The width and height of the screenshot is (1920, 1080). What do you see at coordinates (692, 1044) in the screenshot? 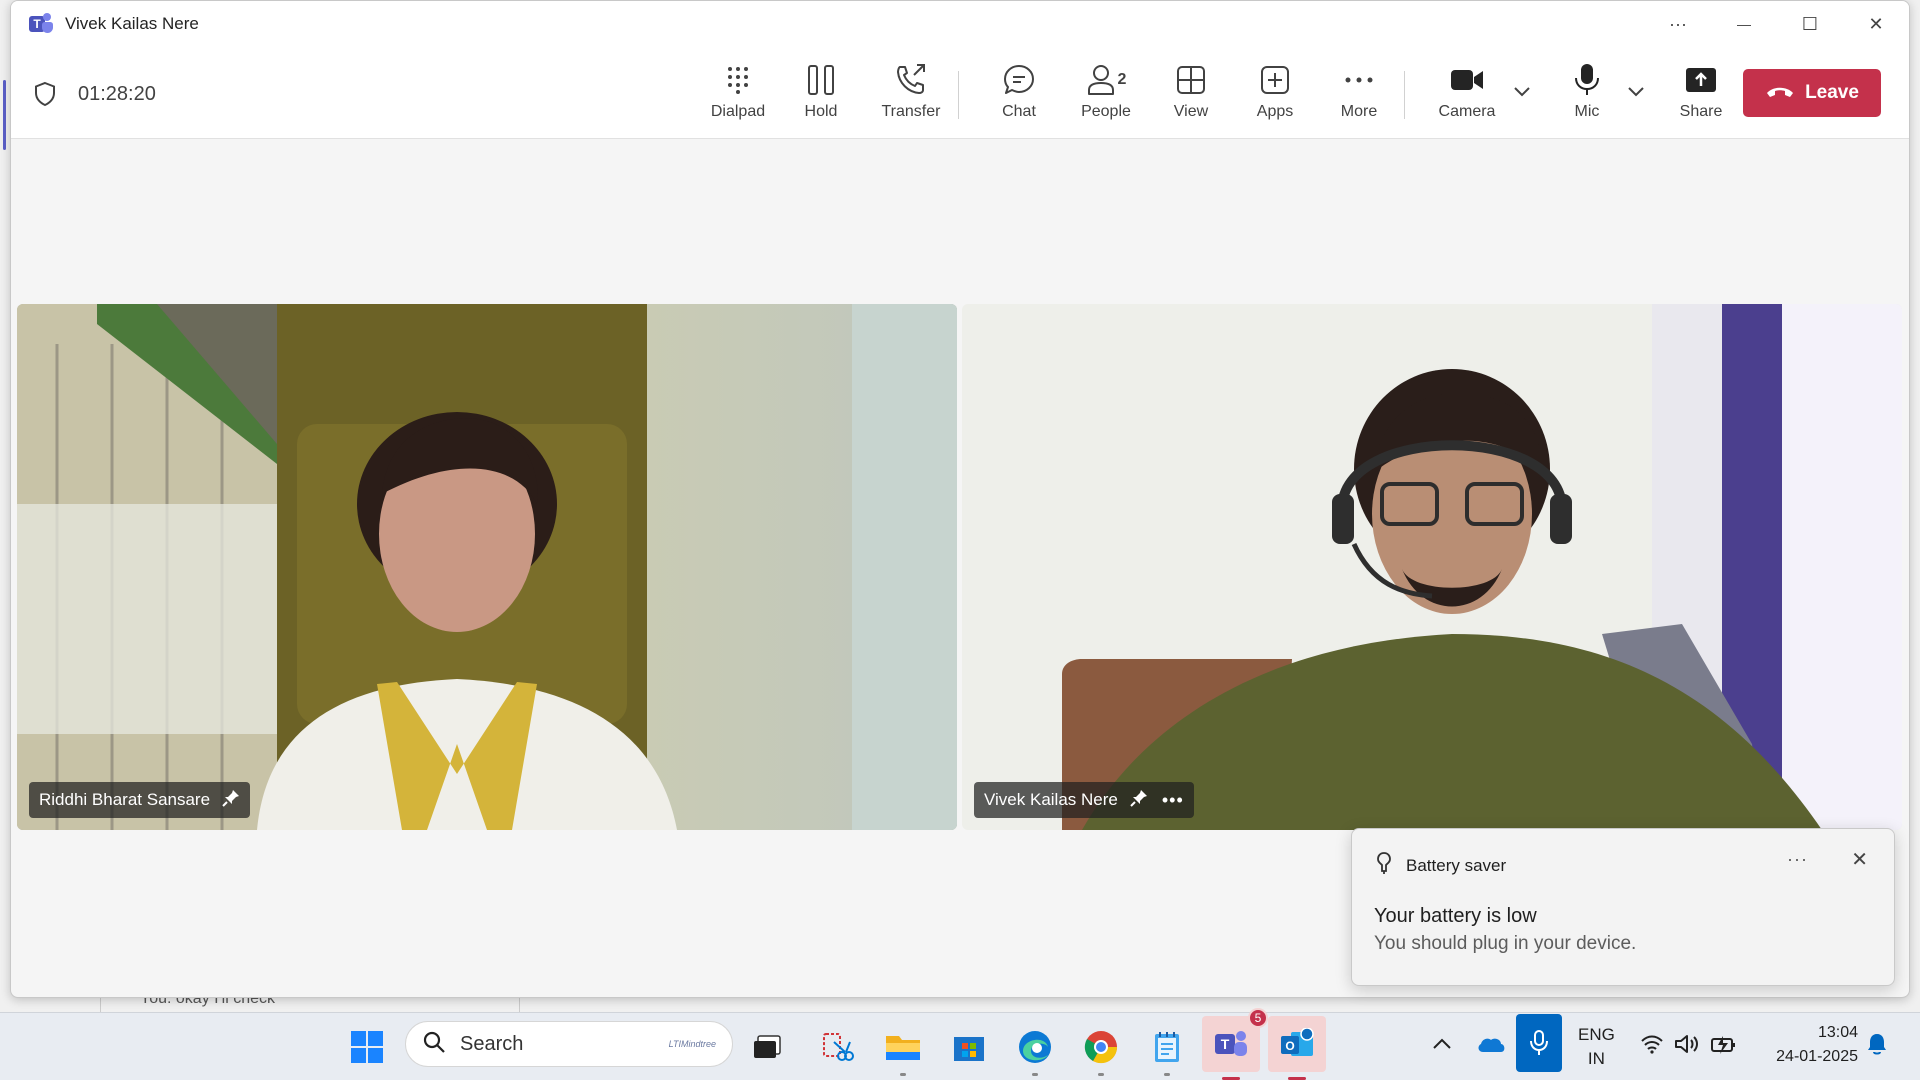
I see `search-brand-logo: LTIMindtree` at bounding box center [692, 1044].